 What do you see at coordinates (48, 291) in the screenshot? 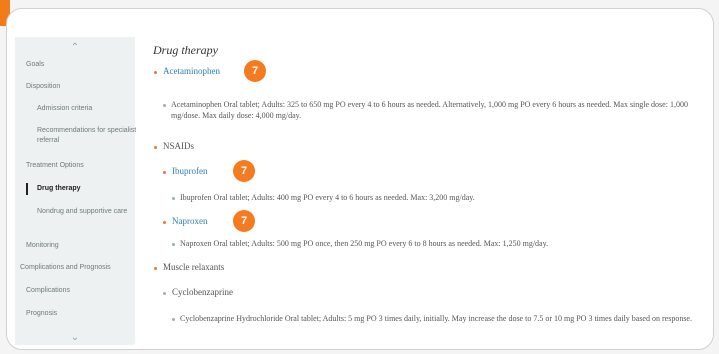
I see `sidebar-item-complications: Complications` at bounding box center [48, 291].